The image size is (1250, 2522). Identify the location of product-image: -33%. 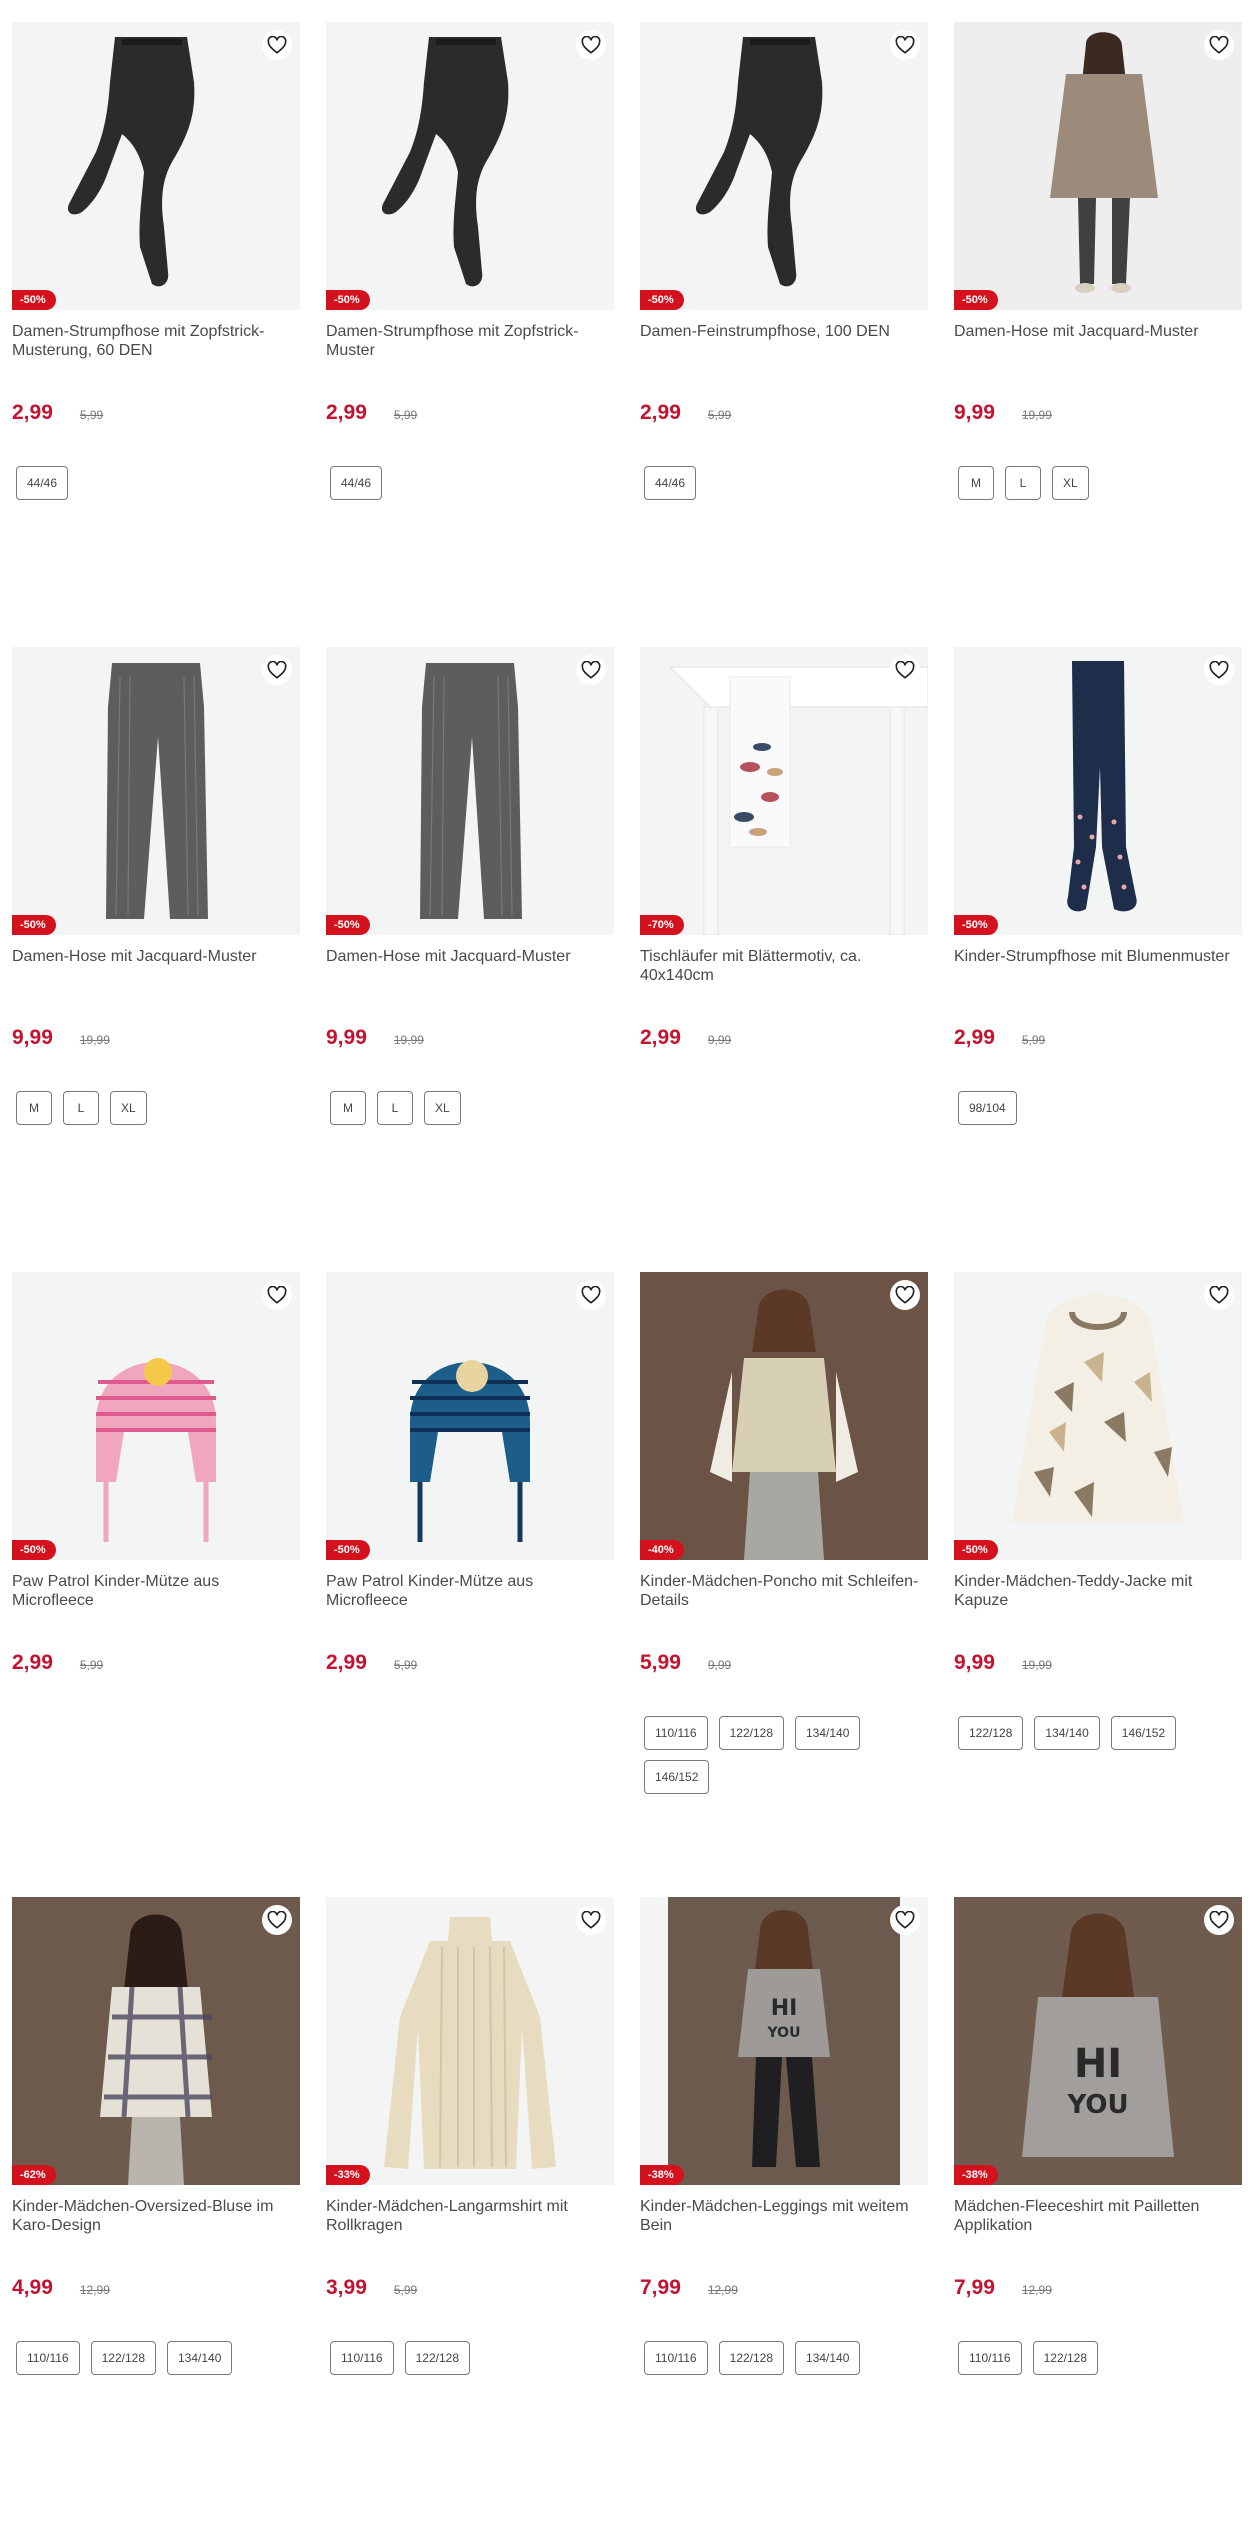
(470, 2041).